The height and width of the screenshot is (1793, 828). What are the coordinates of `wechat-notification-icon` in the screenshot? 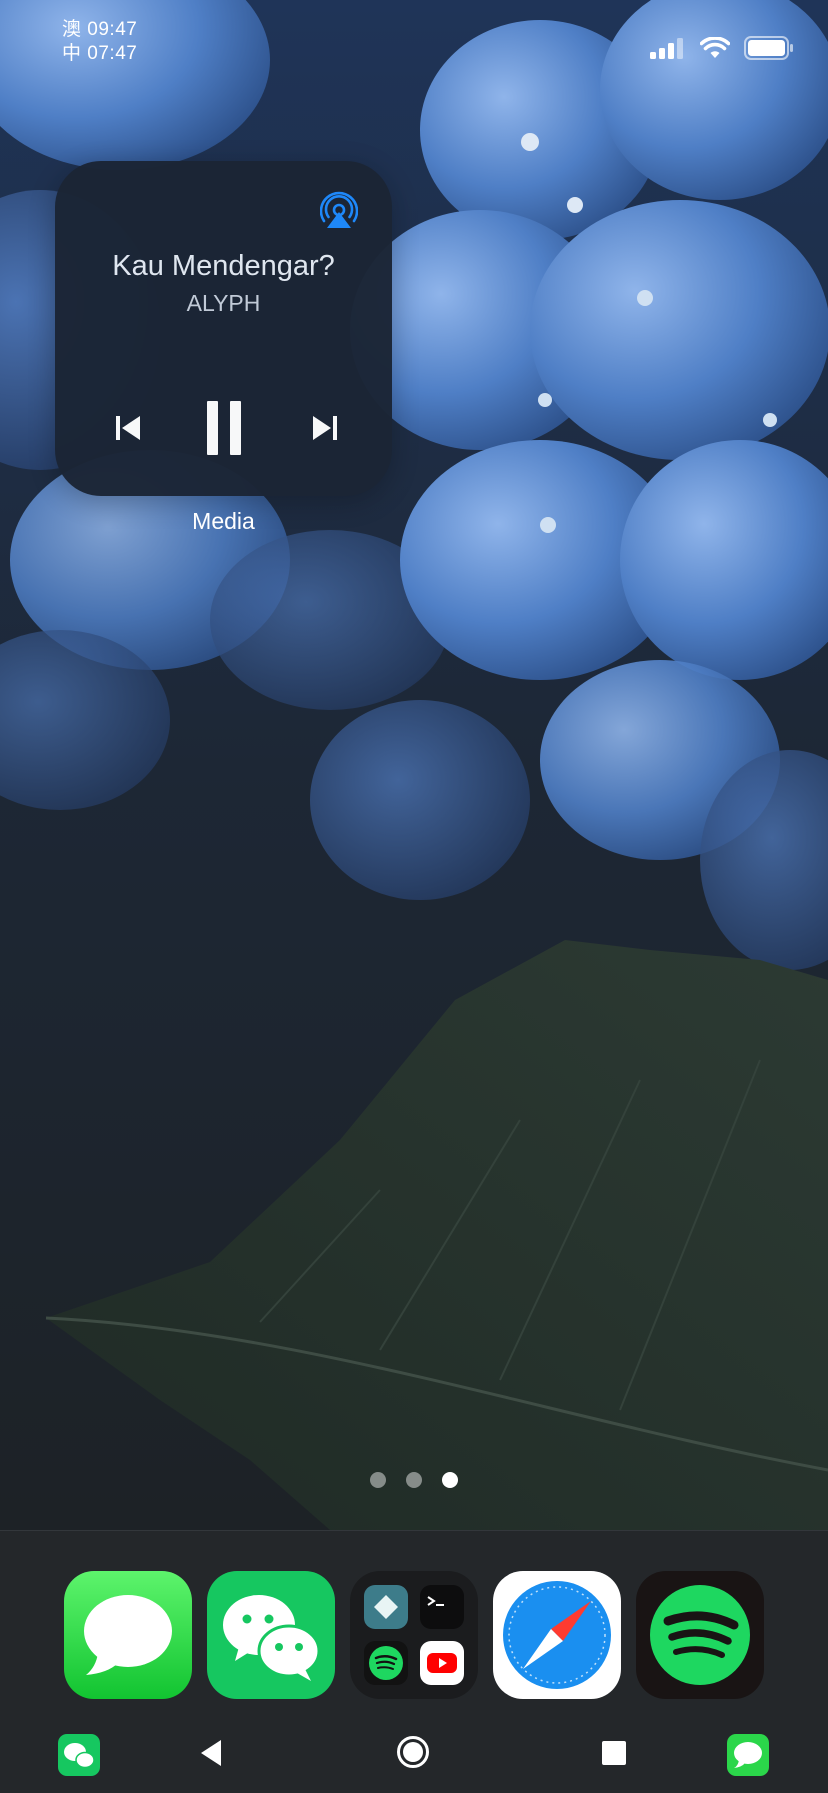 It's located at (79, 1755).